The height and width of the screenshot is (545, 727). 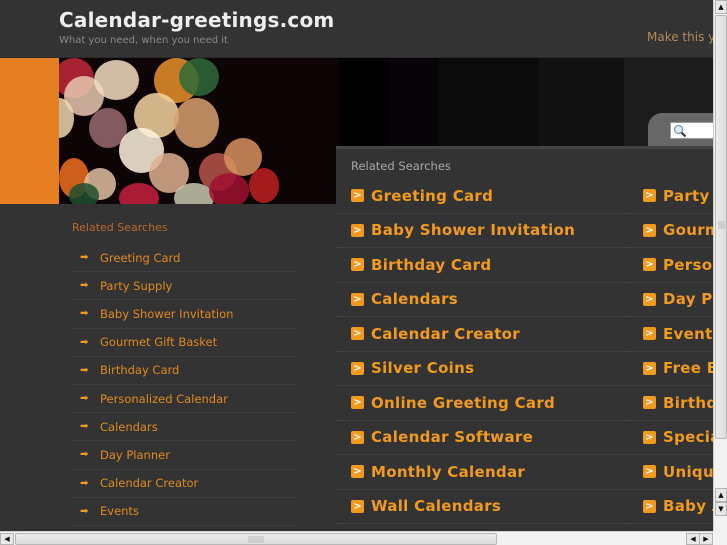 What do you see at coordinates (691, 130) in the screenshot?
I see `search-input` at bounding box center [691, 130].